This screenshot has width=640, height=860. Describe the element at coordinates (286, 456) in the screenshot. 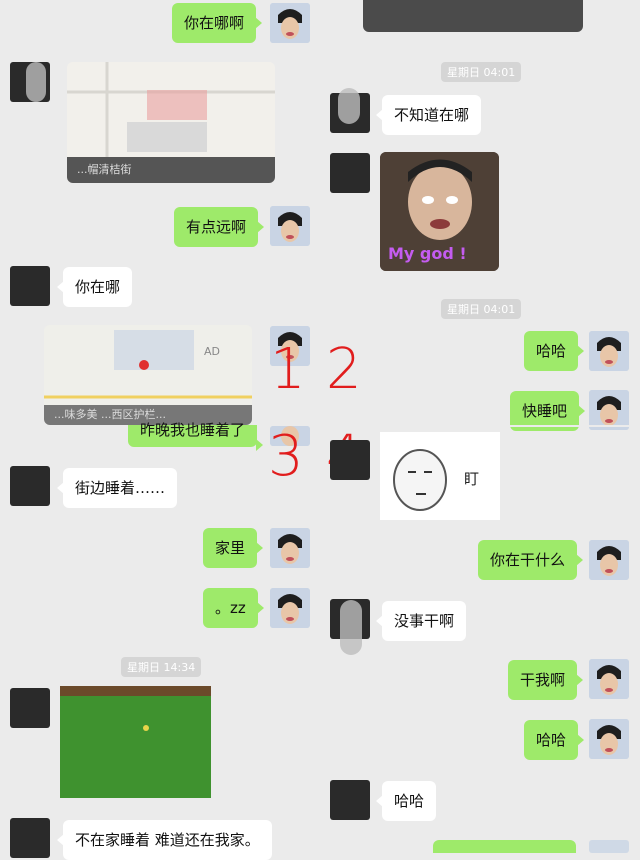

I see `panel-number-3: 3` at that location.